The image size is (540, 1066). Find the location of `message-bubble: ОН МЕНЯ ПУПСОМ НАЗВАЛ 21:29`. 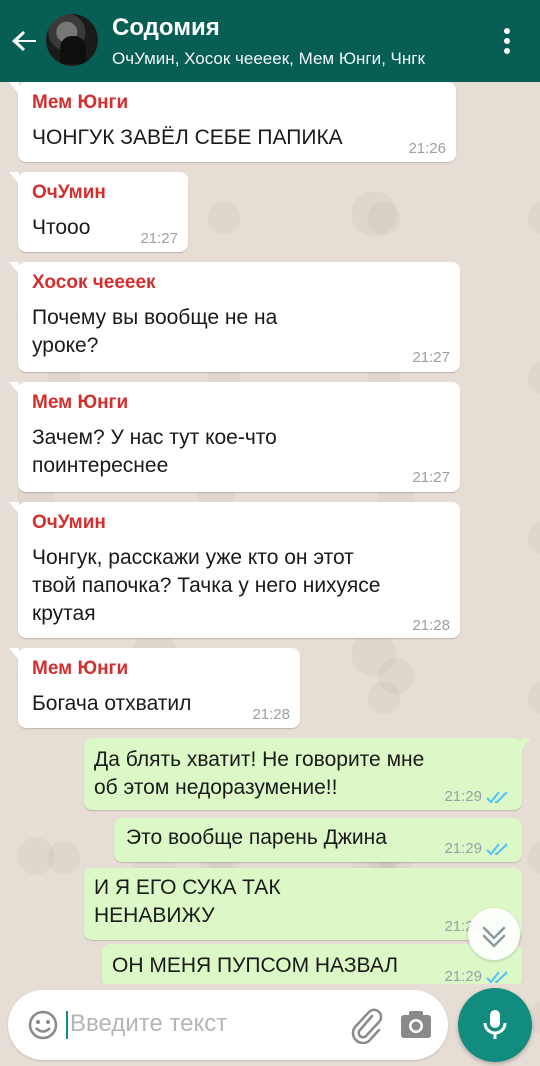

message-bubble: ОН МЕНЯ ПУПСОМ НАЗВАЛ 21:29 is located at coordinates (312, 964).